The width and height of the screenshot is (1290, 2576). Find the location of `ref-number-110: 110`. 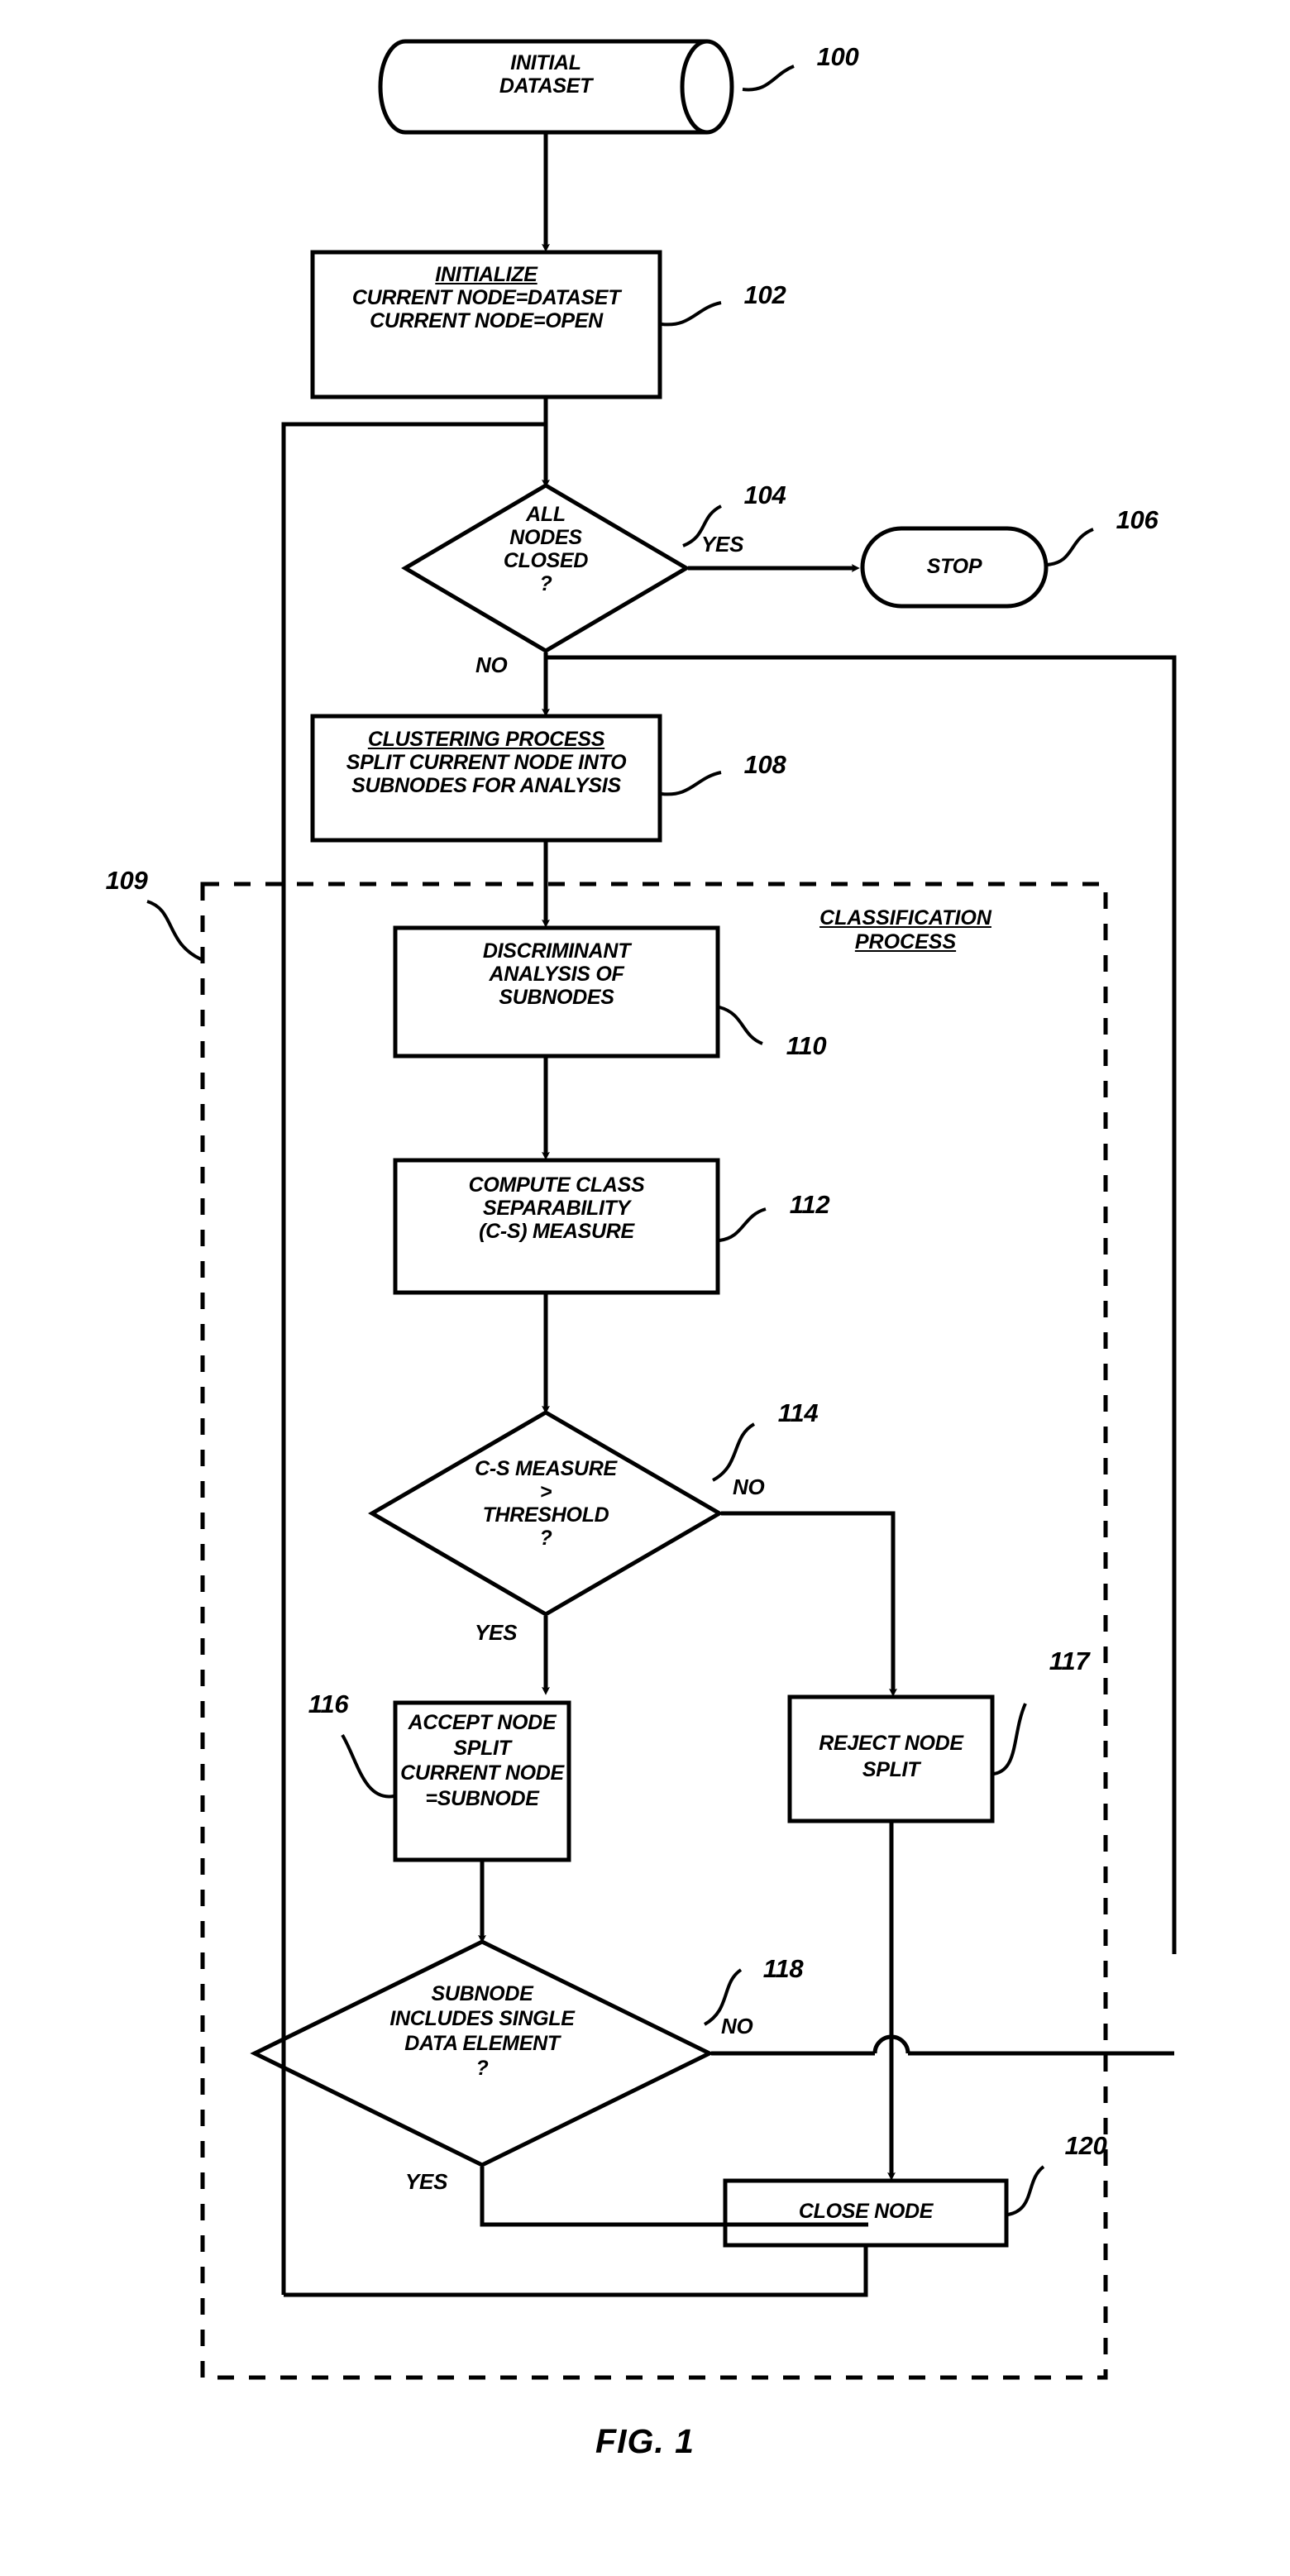

ref-number-110: 110 is located at coordinates (806, 1045).